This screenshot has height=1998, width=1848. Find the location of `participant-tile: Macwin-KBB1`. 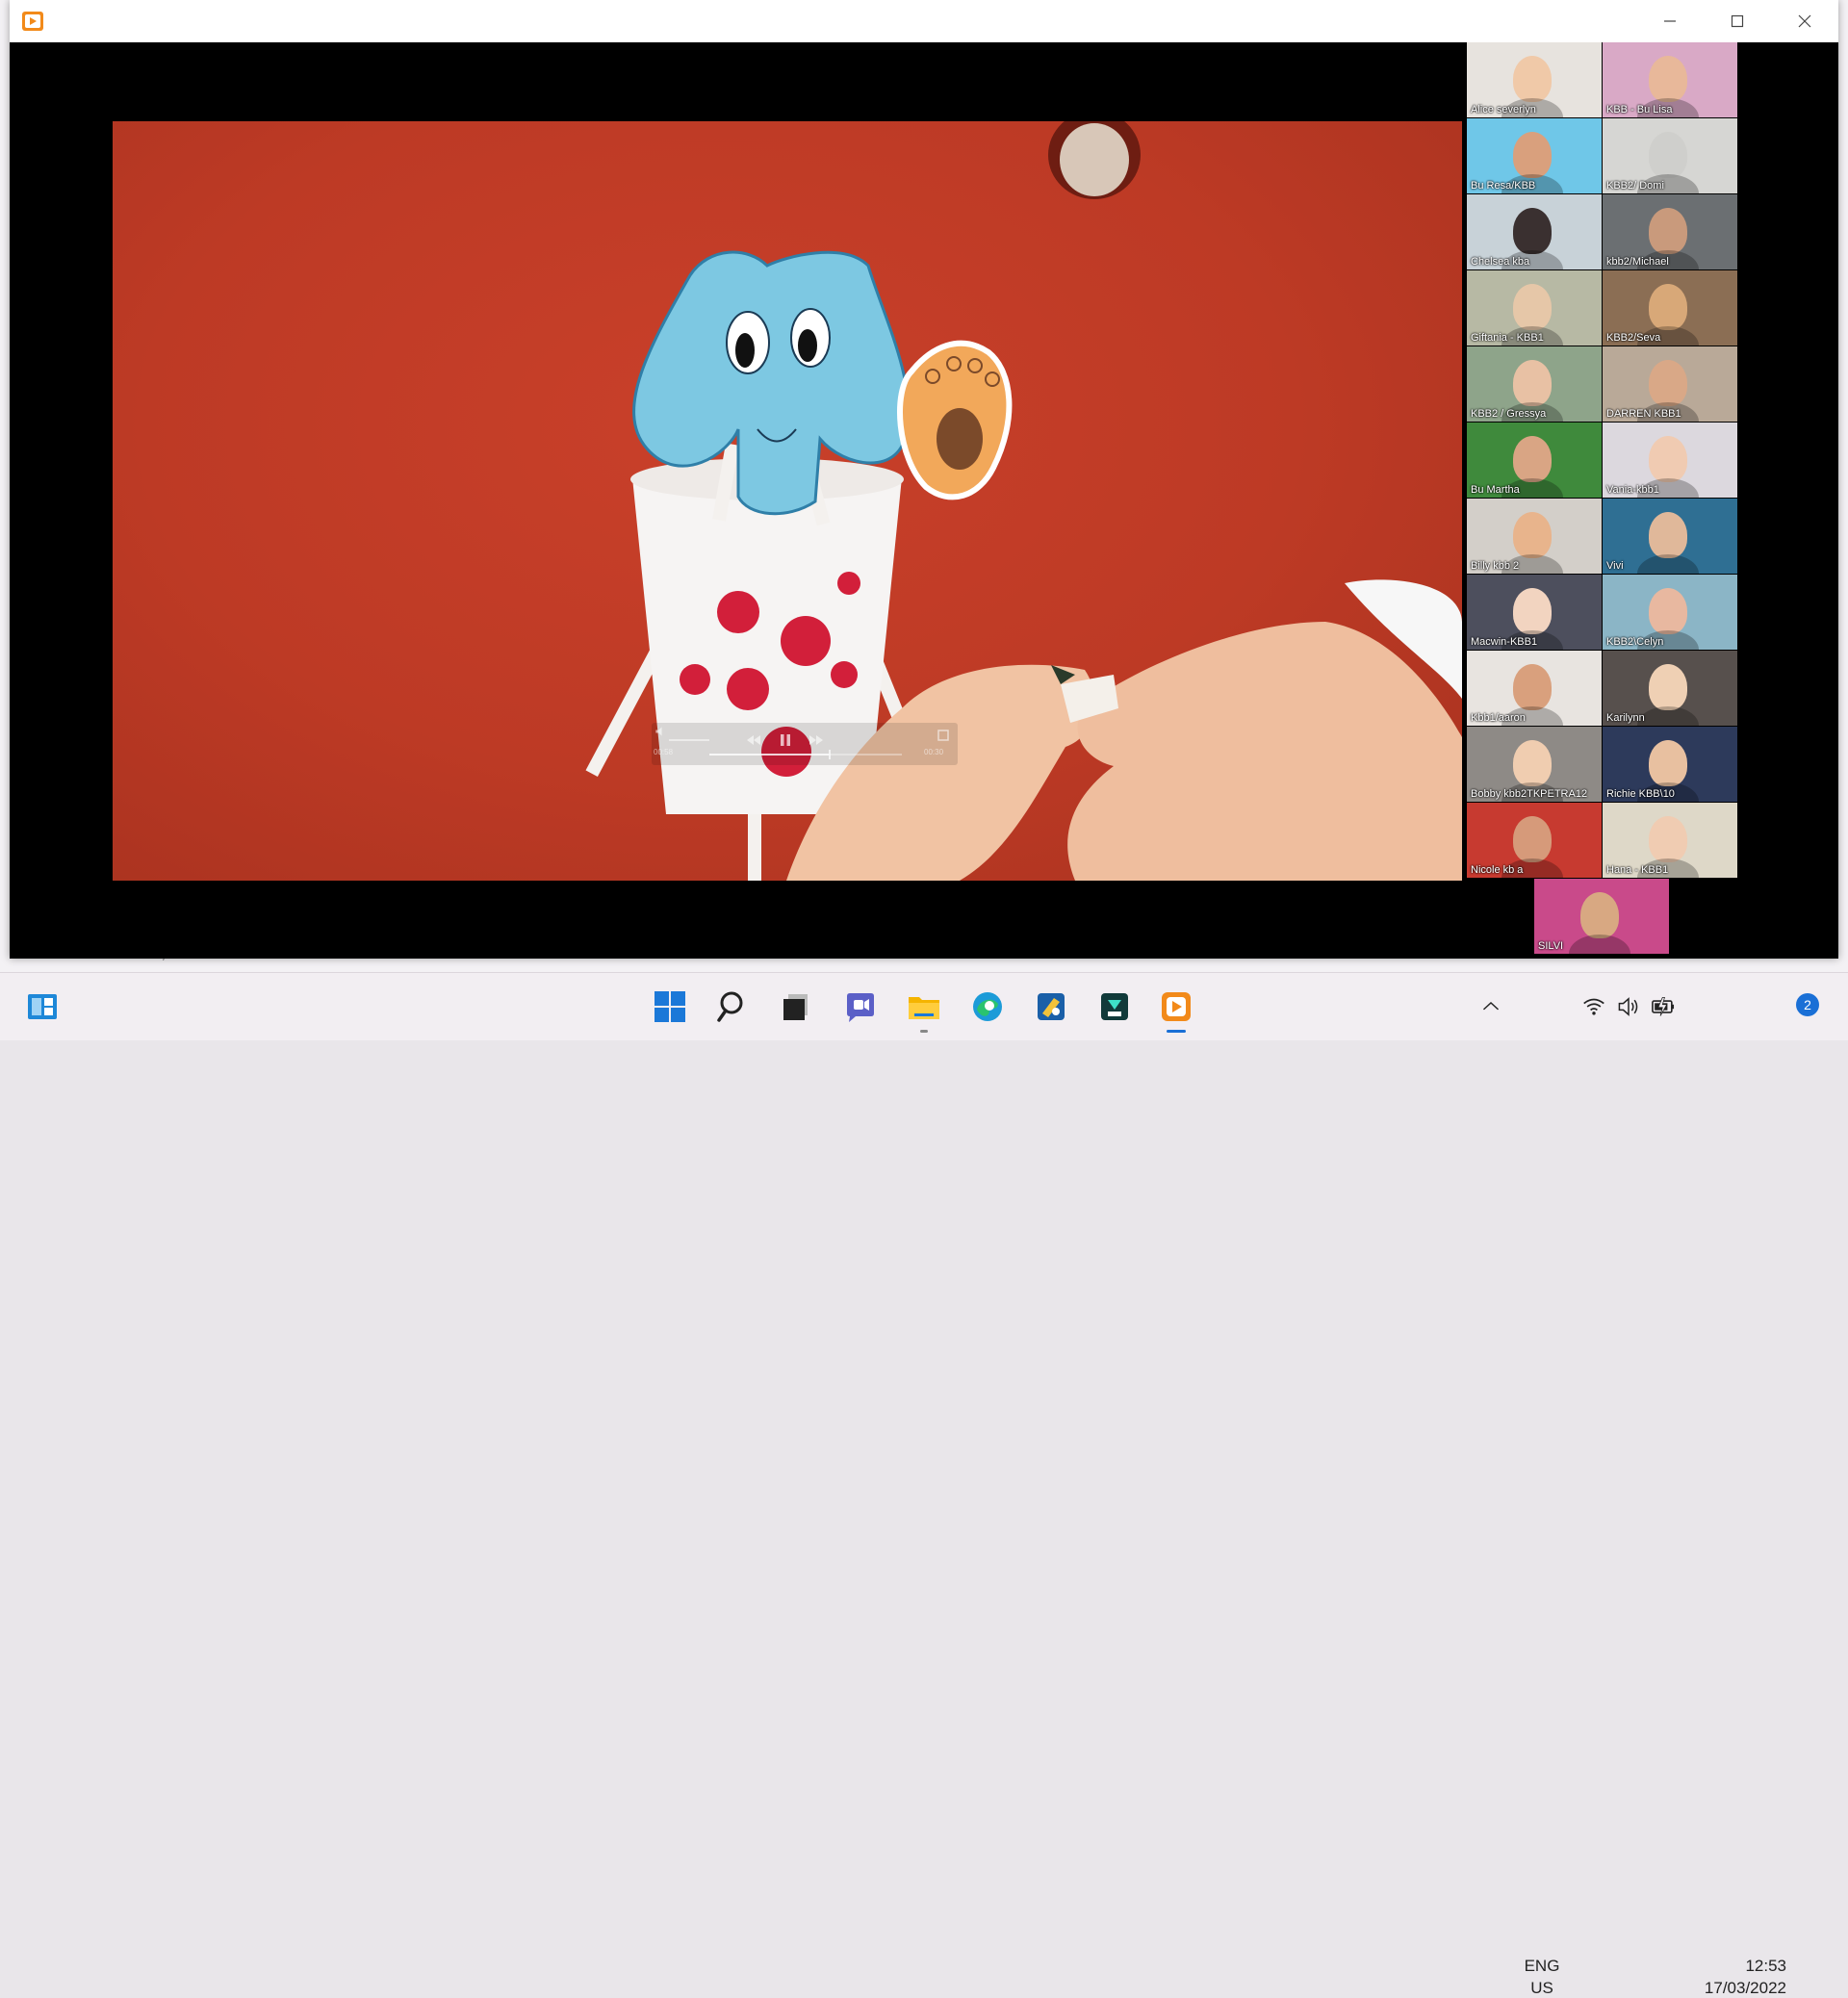

participant-tile: Macwin-KBB1 is located at coordinates (1534, 612).